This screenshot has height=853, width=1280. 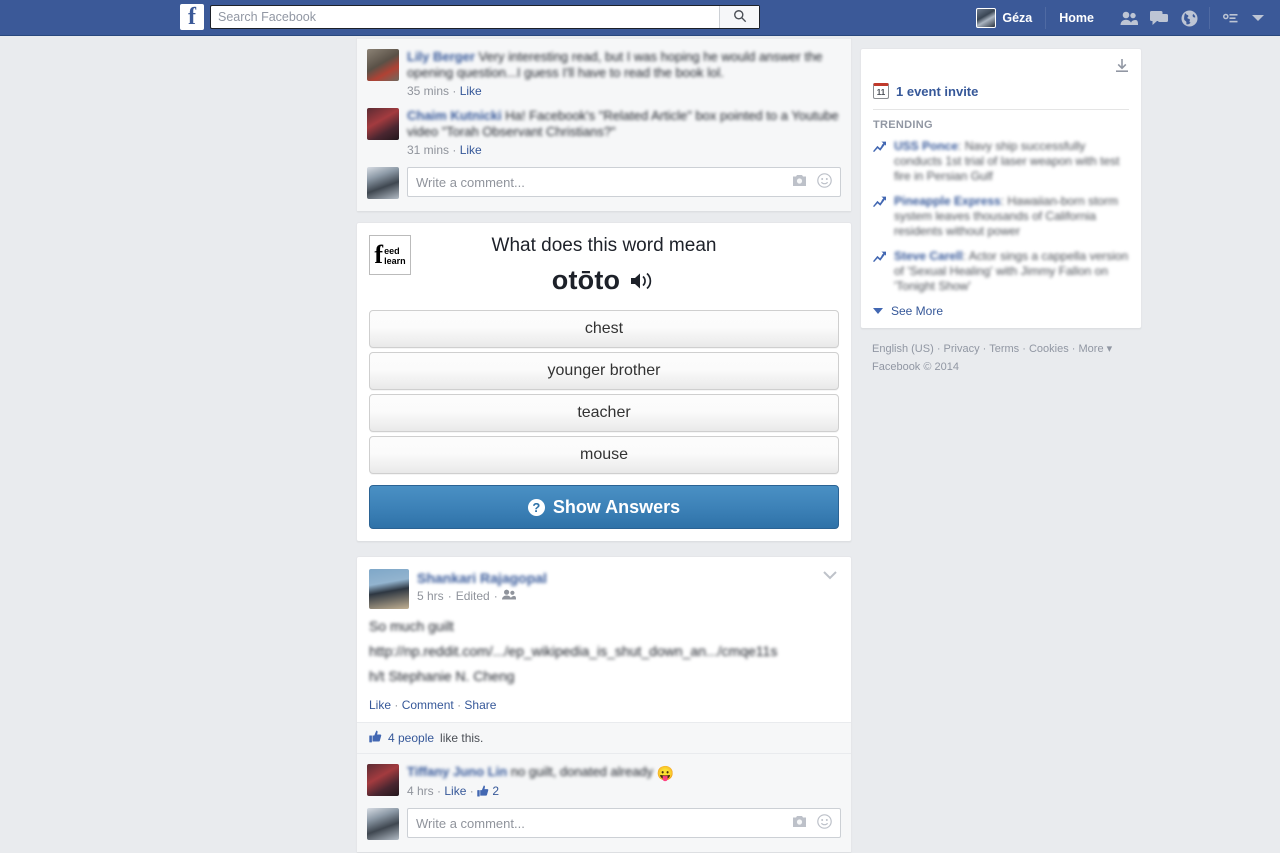 What do you see at coordinates (428, 91) in the screenshot?
I see `comment-time: 35 mins` at bounding box center [428, 91].